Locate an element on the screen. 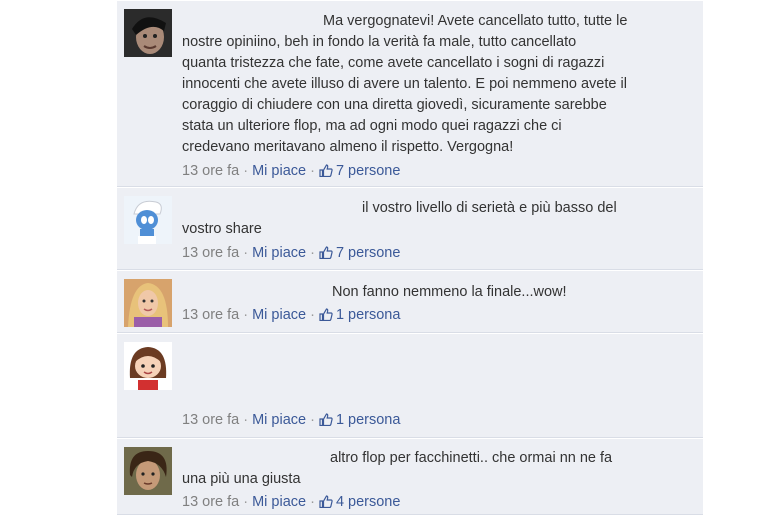 The height and width of the screenshot is (515, 767). comment-text-line: vostro share is located at coordinates (222, 229).